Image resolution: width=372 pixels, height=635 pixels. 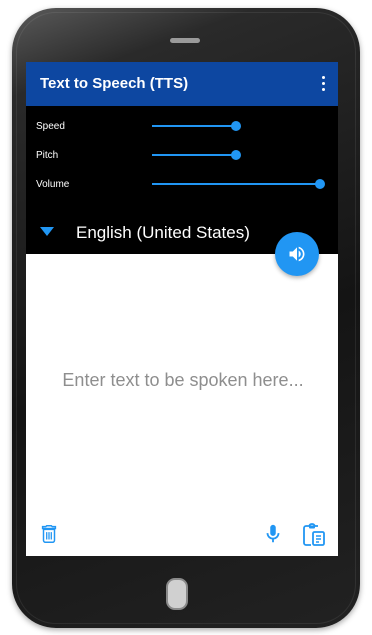 I want to click on home-button, so click(x=177, y=594).